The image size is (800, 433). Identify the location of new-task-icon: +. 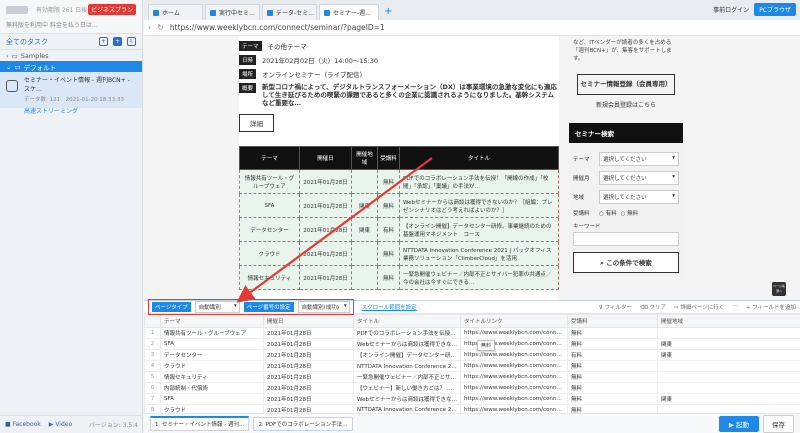
(117, 41).